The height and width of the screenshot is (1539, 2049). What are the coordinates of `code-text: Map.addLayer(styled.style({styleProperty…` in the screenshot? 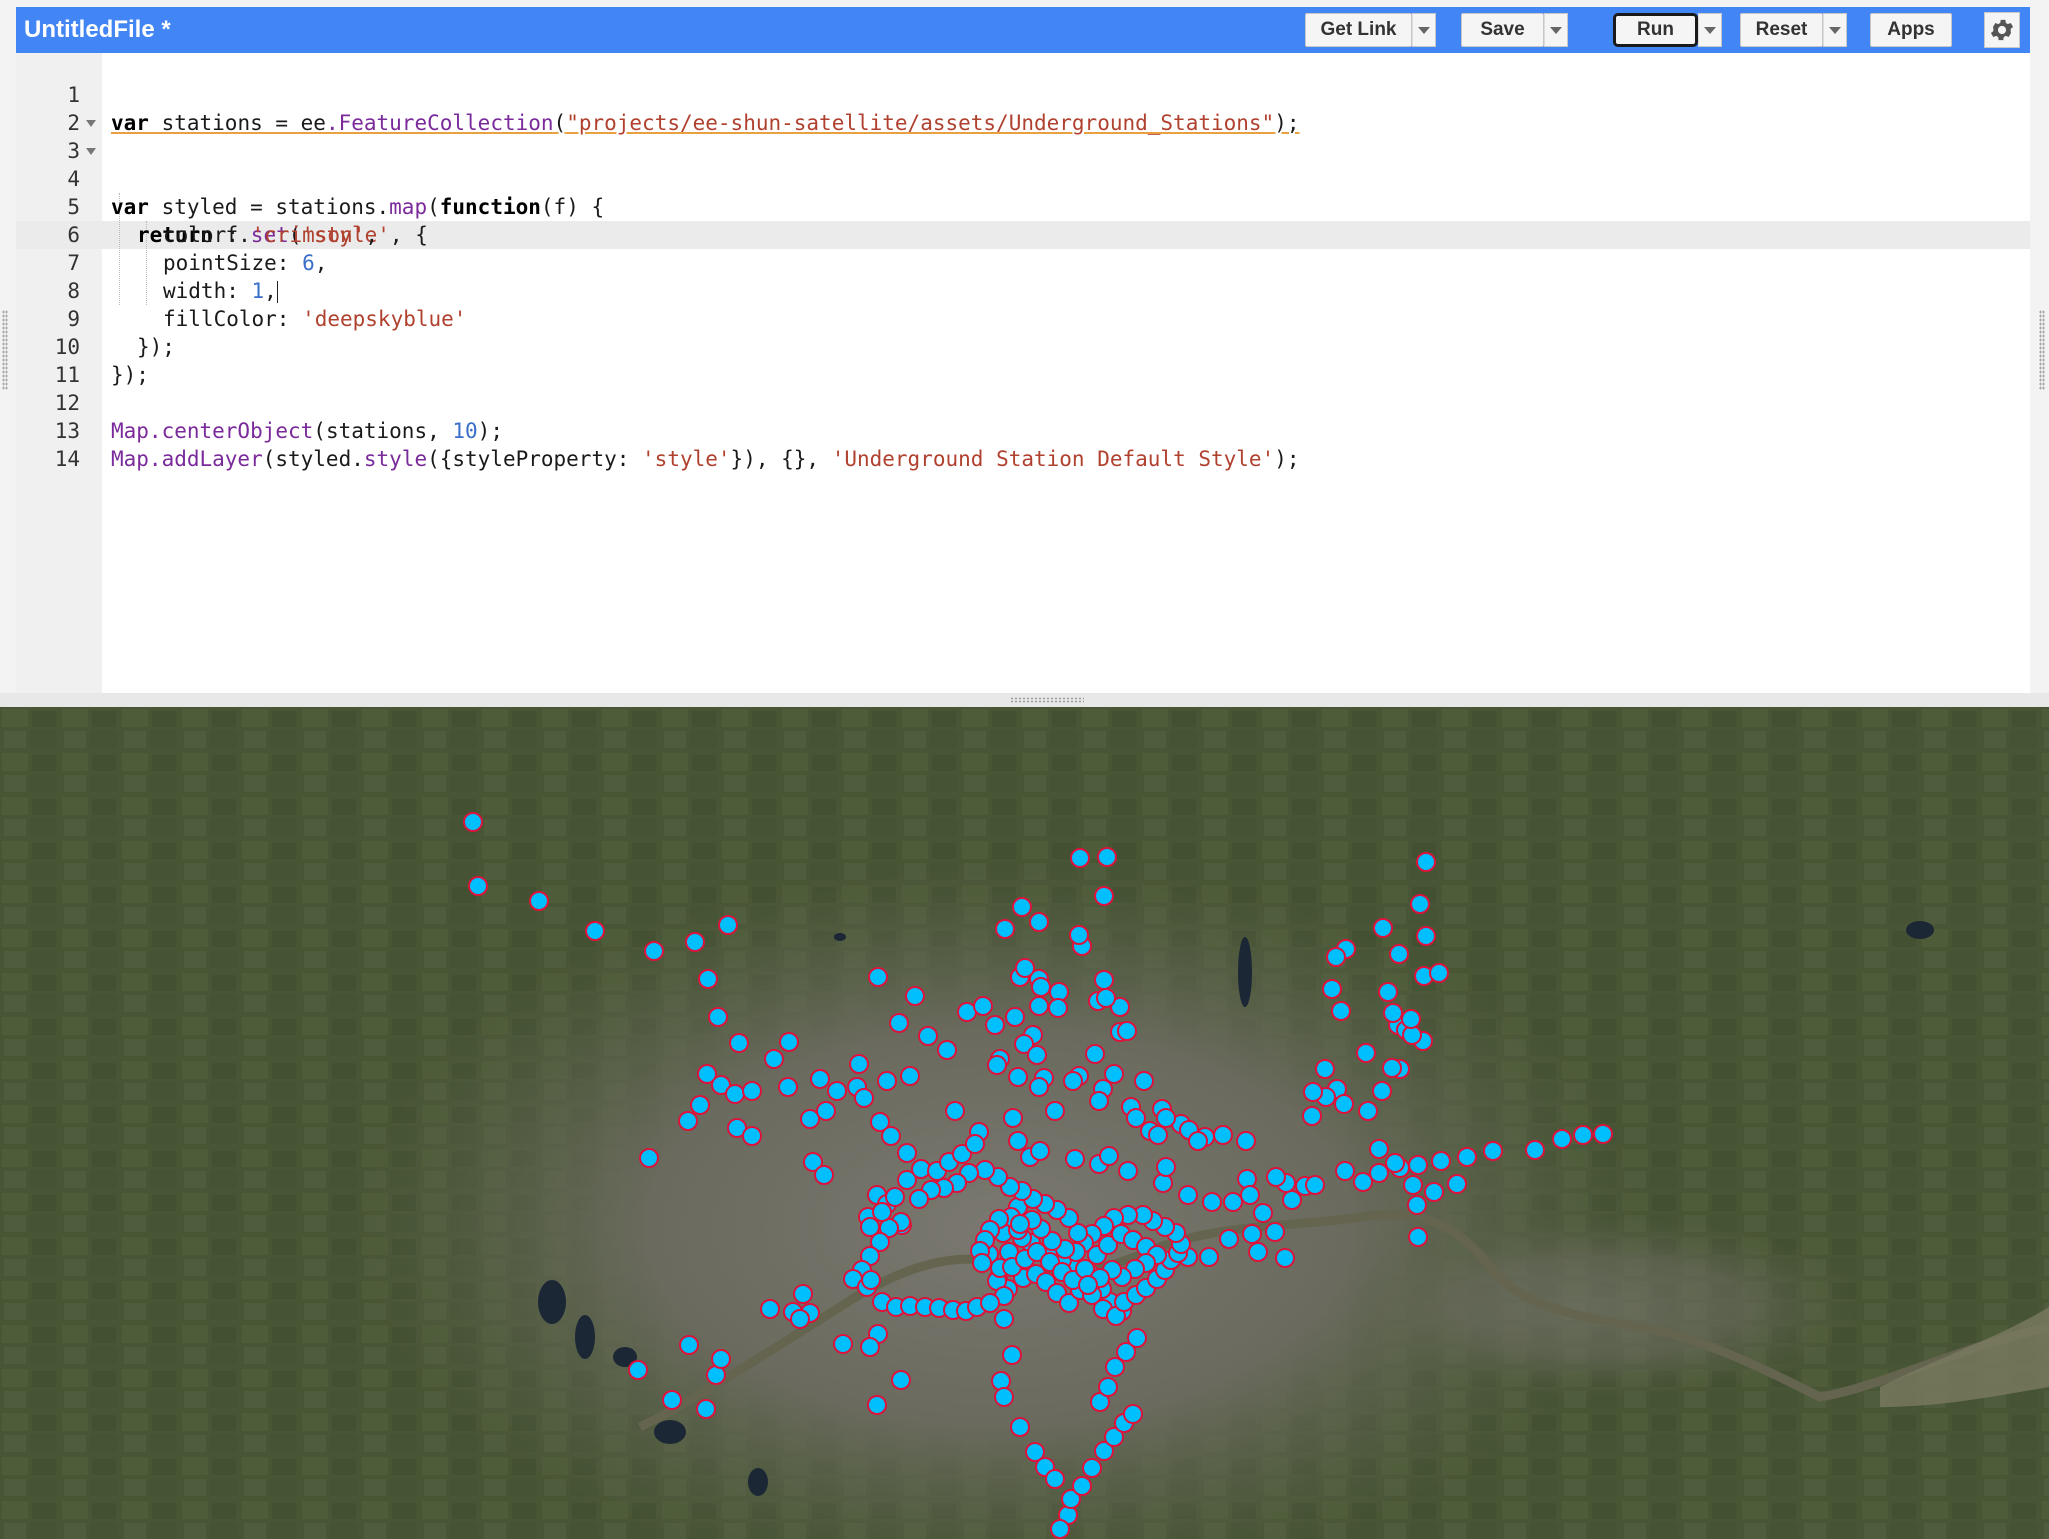 It's located at (705, 459).